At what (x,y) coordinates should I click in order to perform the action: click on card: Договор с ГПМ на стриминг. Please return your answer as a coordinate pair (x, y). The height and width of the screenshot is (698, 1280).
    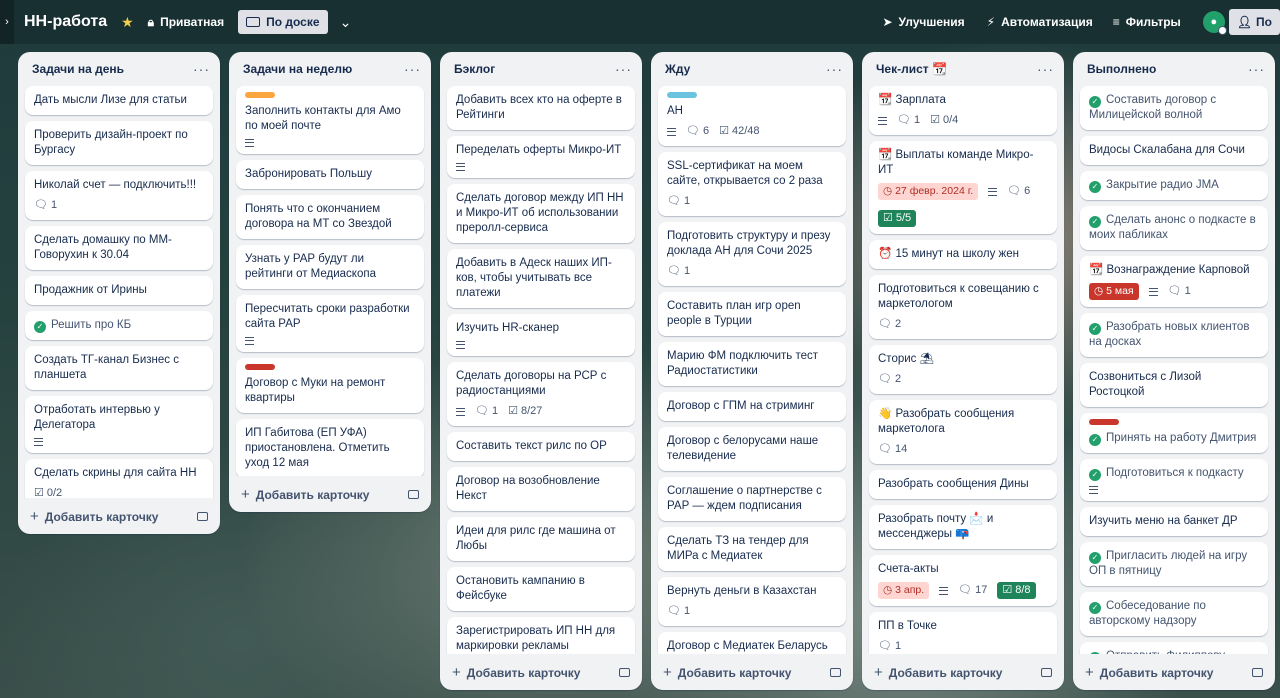
    Looking at the image, I should click on (752, 406).